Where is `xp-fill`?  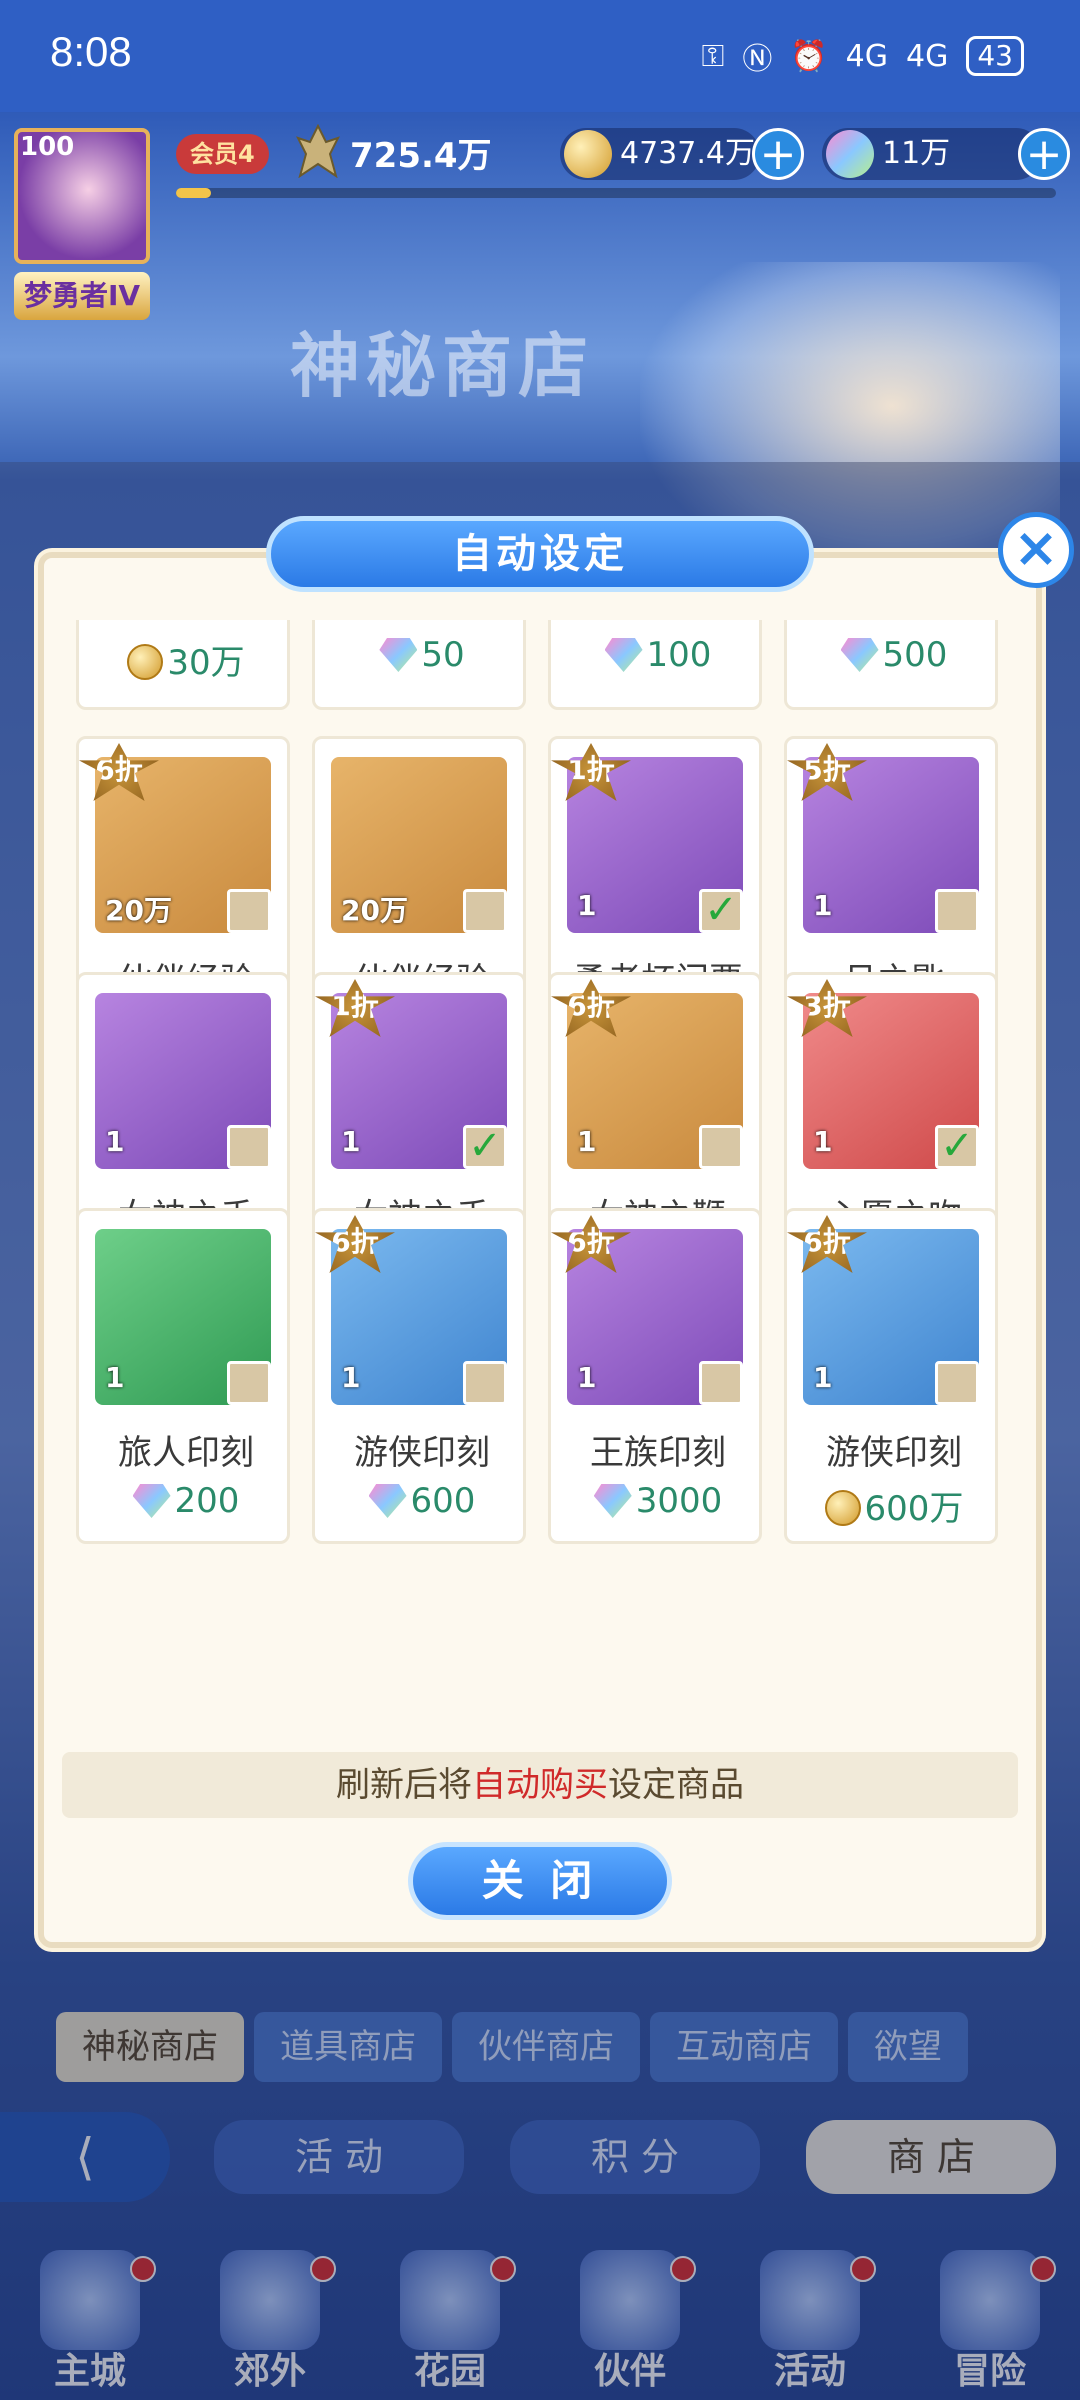 xp-fill is located at coordinates (194, 193).